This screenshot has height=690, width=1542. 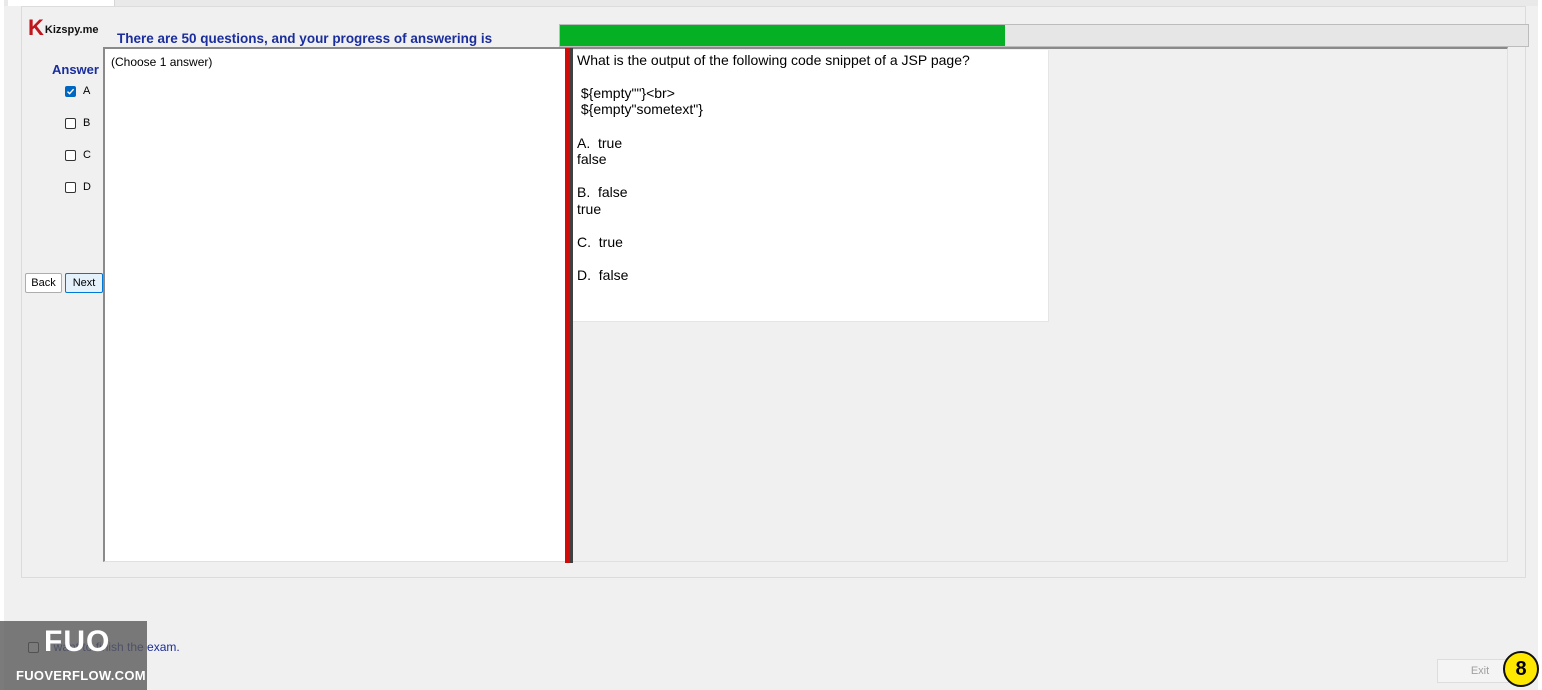 I want to click on watermark-text: FUOVERFLOW.COM, so click(x=81, y=675).